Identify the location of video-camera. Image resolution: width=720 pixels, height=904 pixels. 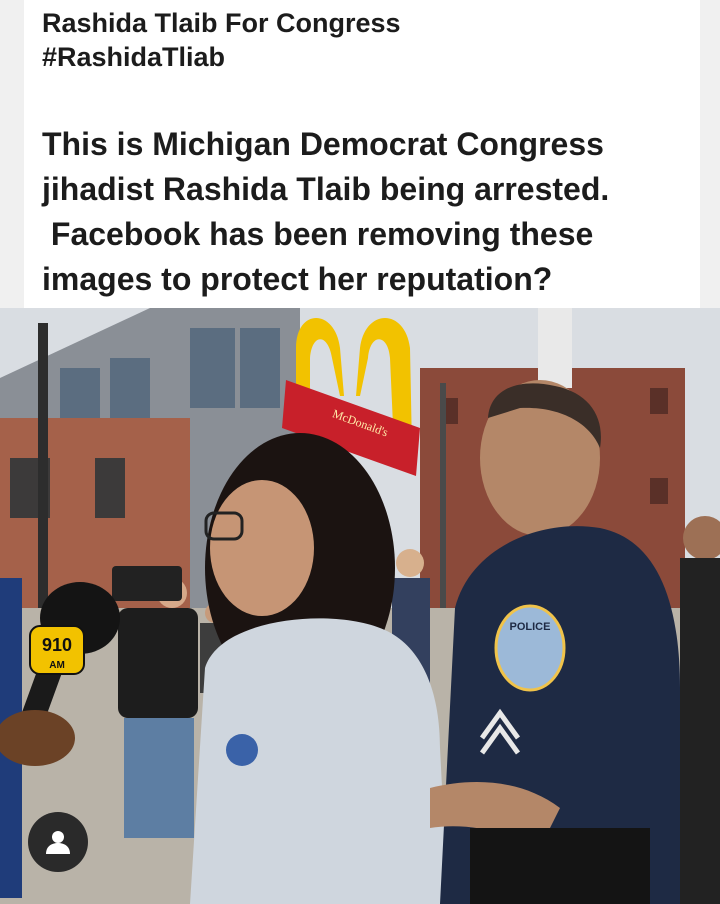
(147, 583).